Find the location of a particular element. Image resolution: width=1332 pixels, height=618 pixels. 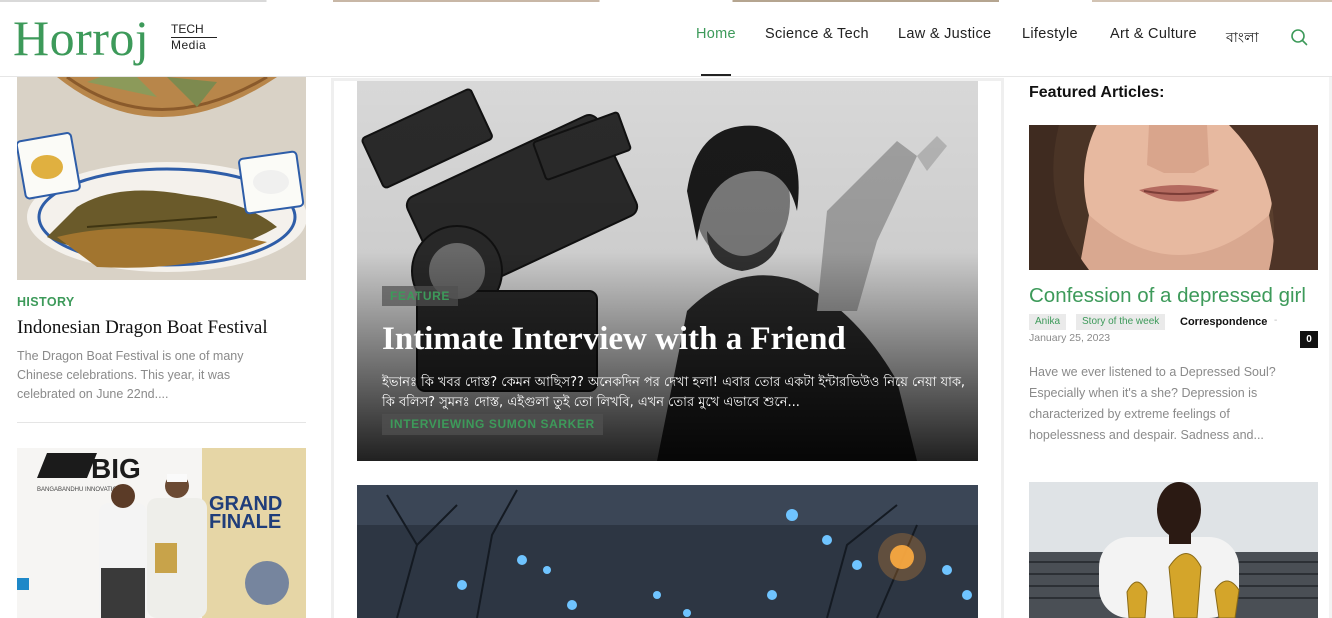

dragon-festival-image is located at coordinates (161, 178).